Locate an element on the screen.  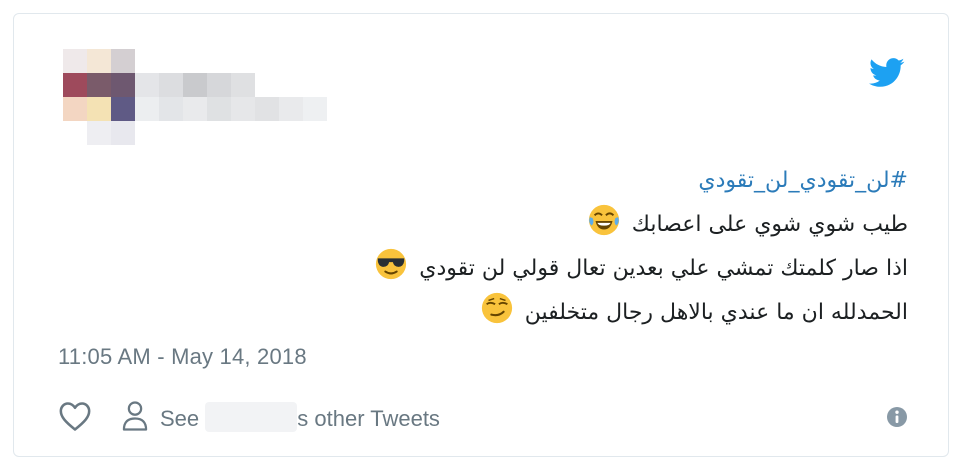
smirk-emoji-icon is located at coordinates (496, 308).